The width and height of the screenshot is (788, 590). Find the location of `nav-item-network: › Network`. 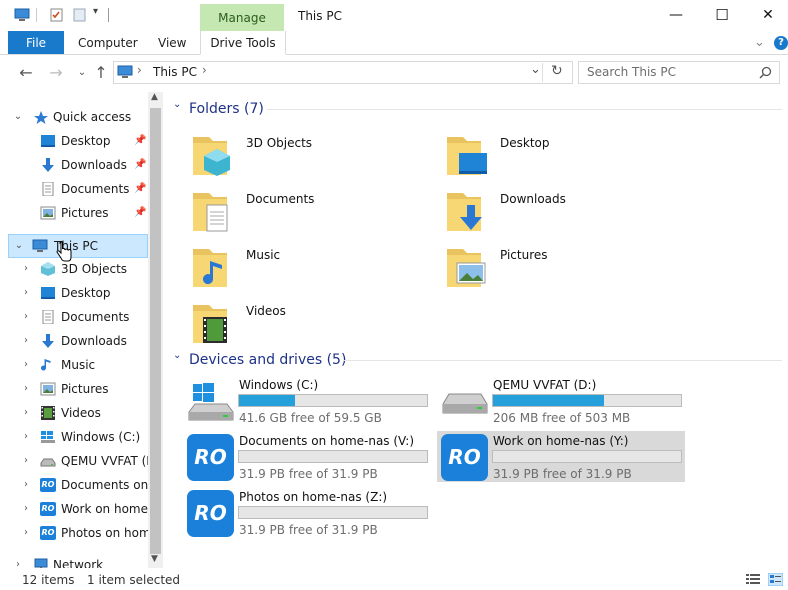

nav-item-network: › Network is located at coordinates (74, 561).